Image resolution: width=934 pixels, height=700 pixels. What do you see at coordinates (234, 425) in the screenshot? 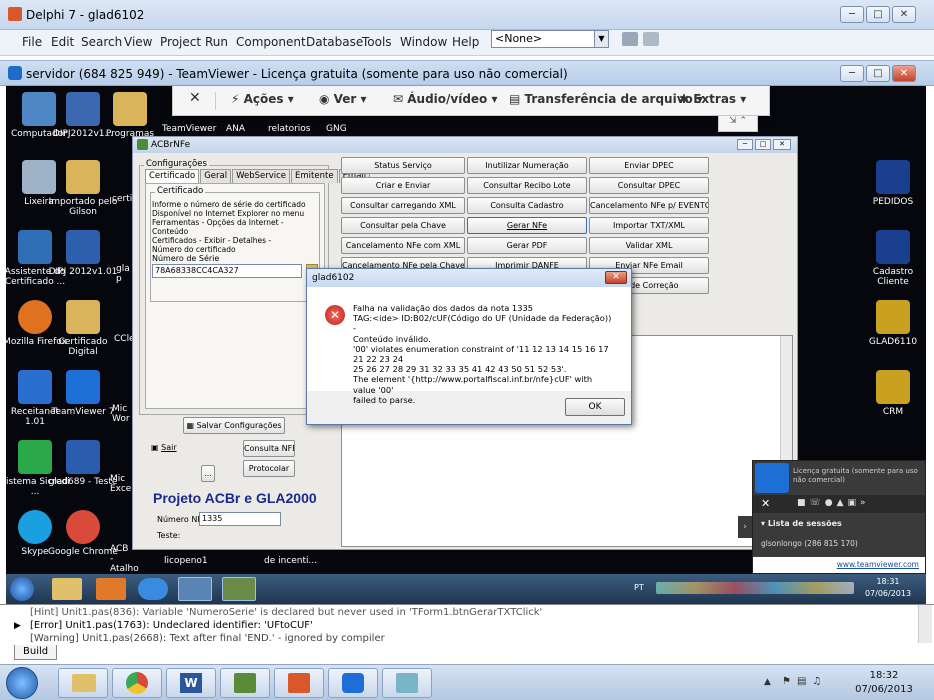
I see `save-config-button: ▦ Salvar Configurações` at bounding box center [234, 425].